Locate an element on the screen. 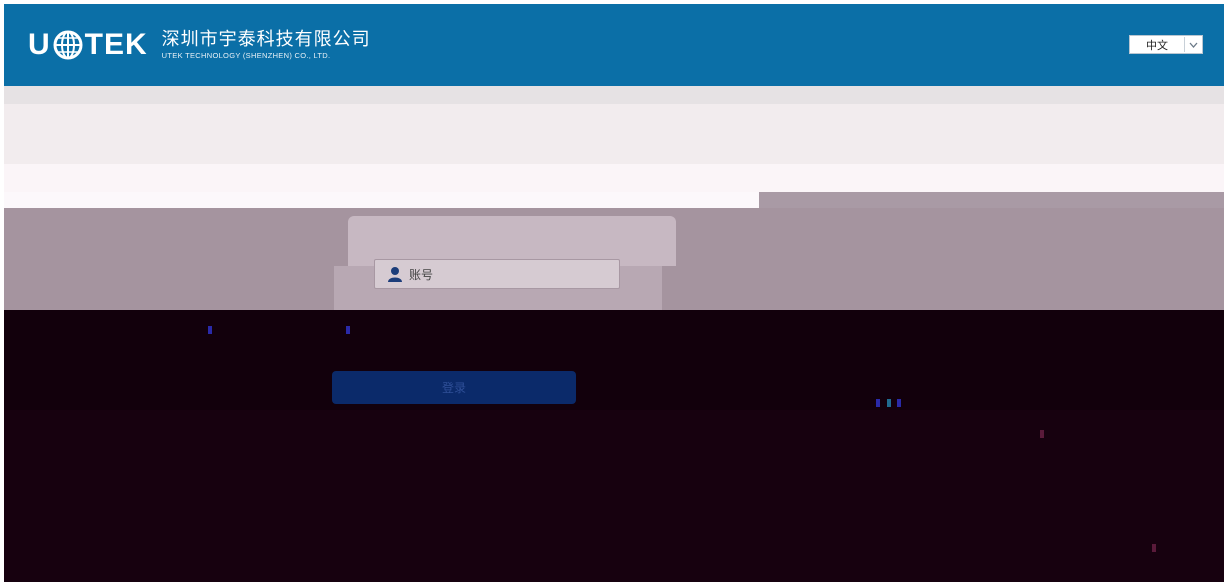 Image resolution: width=1226 pixels, height=585 pixels. account-placeholder: 账号 is located at coordinates (421, 274).